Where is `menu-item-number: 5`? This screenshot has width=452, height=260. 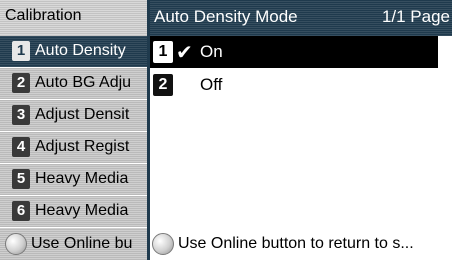
menu-item-number: 5 is located at coordinates (21, 179).